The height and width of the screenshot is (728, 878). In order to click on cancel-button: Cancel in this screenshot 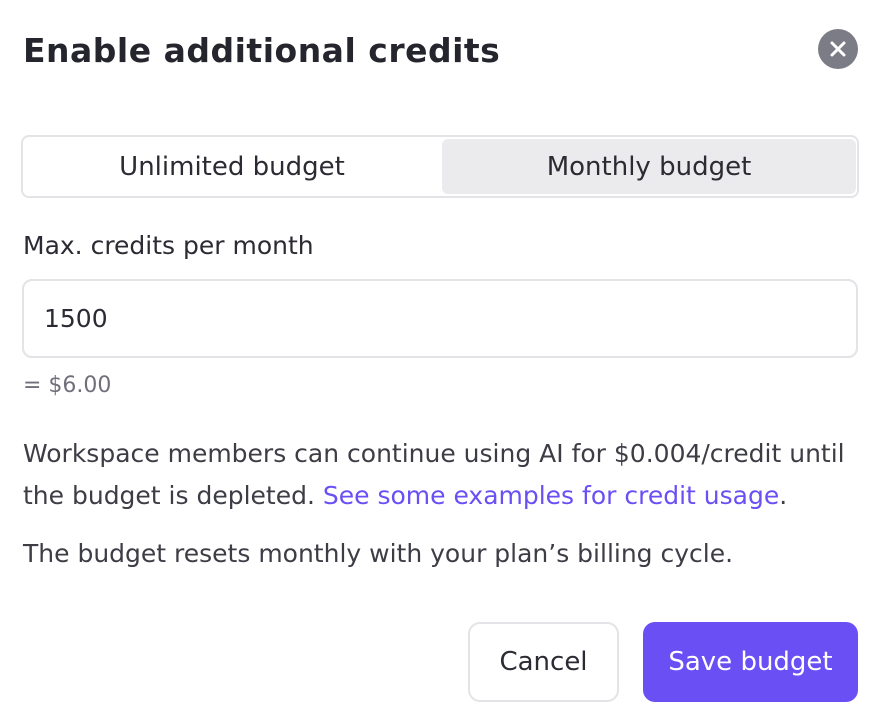, I will do `click(543, 662)`.